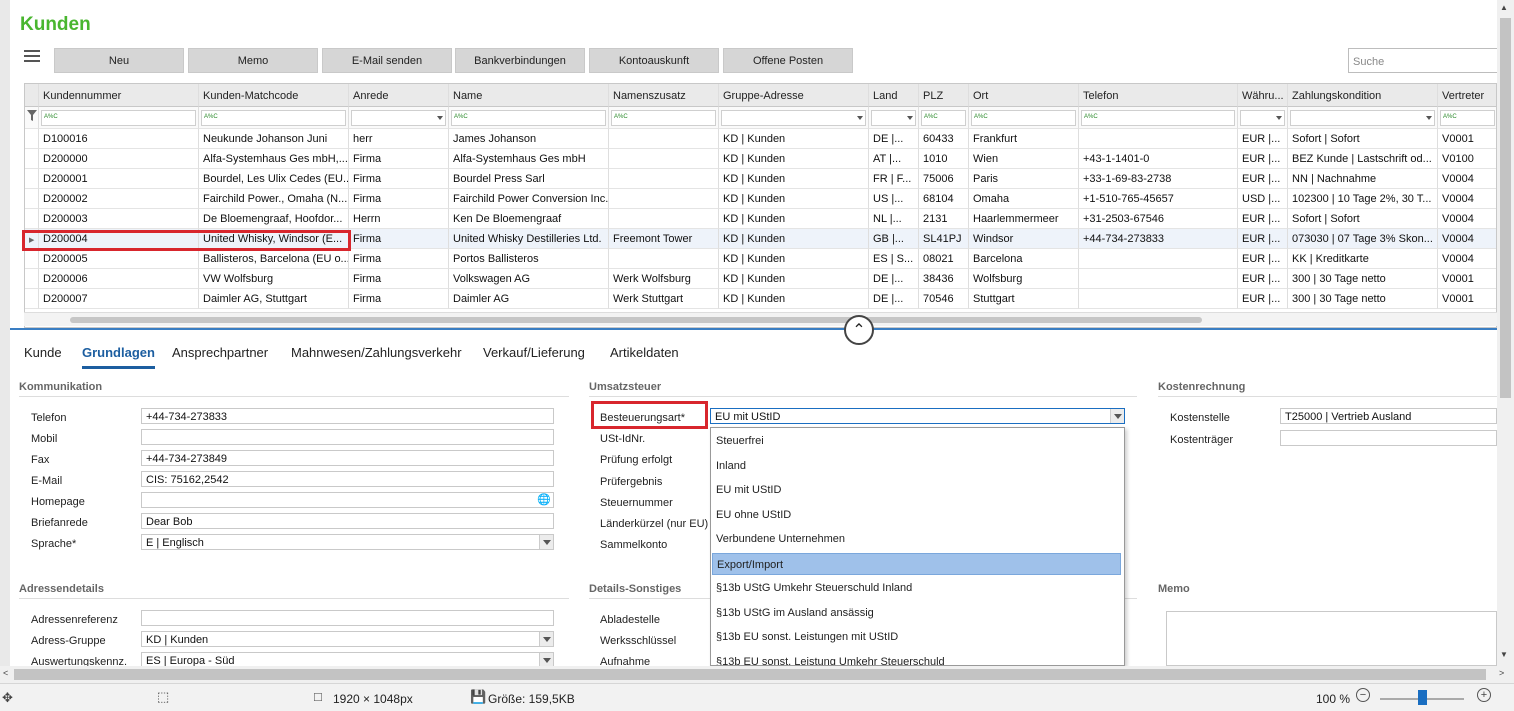 Image resolution: width=1514 pixels, height=711 pixels. What do you see at coordinates (916, 441) in the screenshot?
I see `dropdown-option: Steuerfrei` at bounding box center [916, 441].